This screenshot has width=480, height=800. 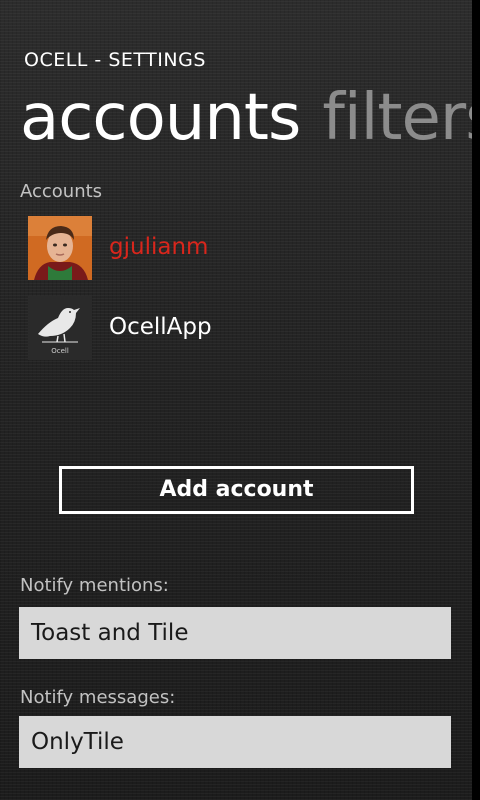 I want to click on notify-mentions-picker: Toast and Tile, so click(x=235, y=633).